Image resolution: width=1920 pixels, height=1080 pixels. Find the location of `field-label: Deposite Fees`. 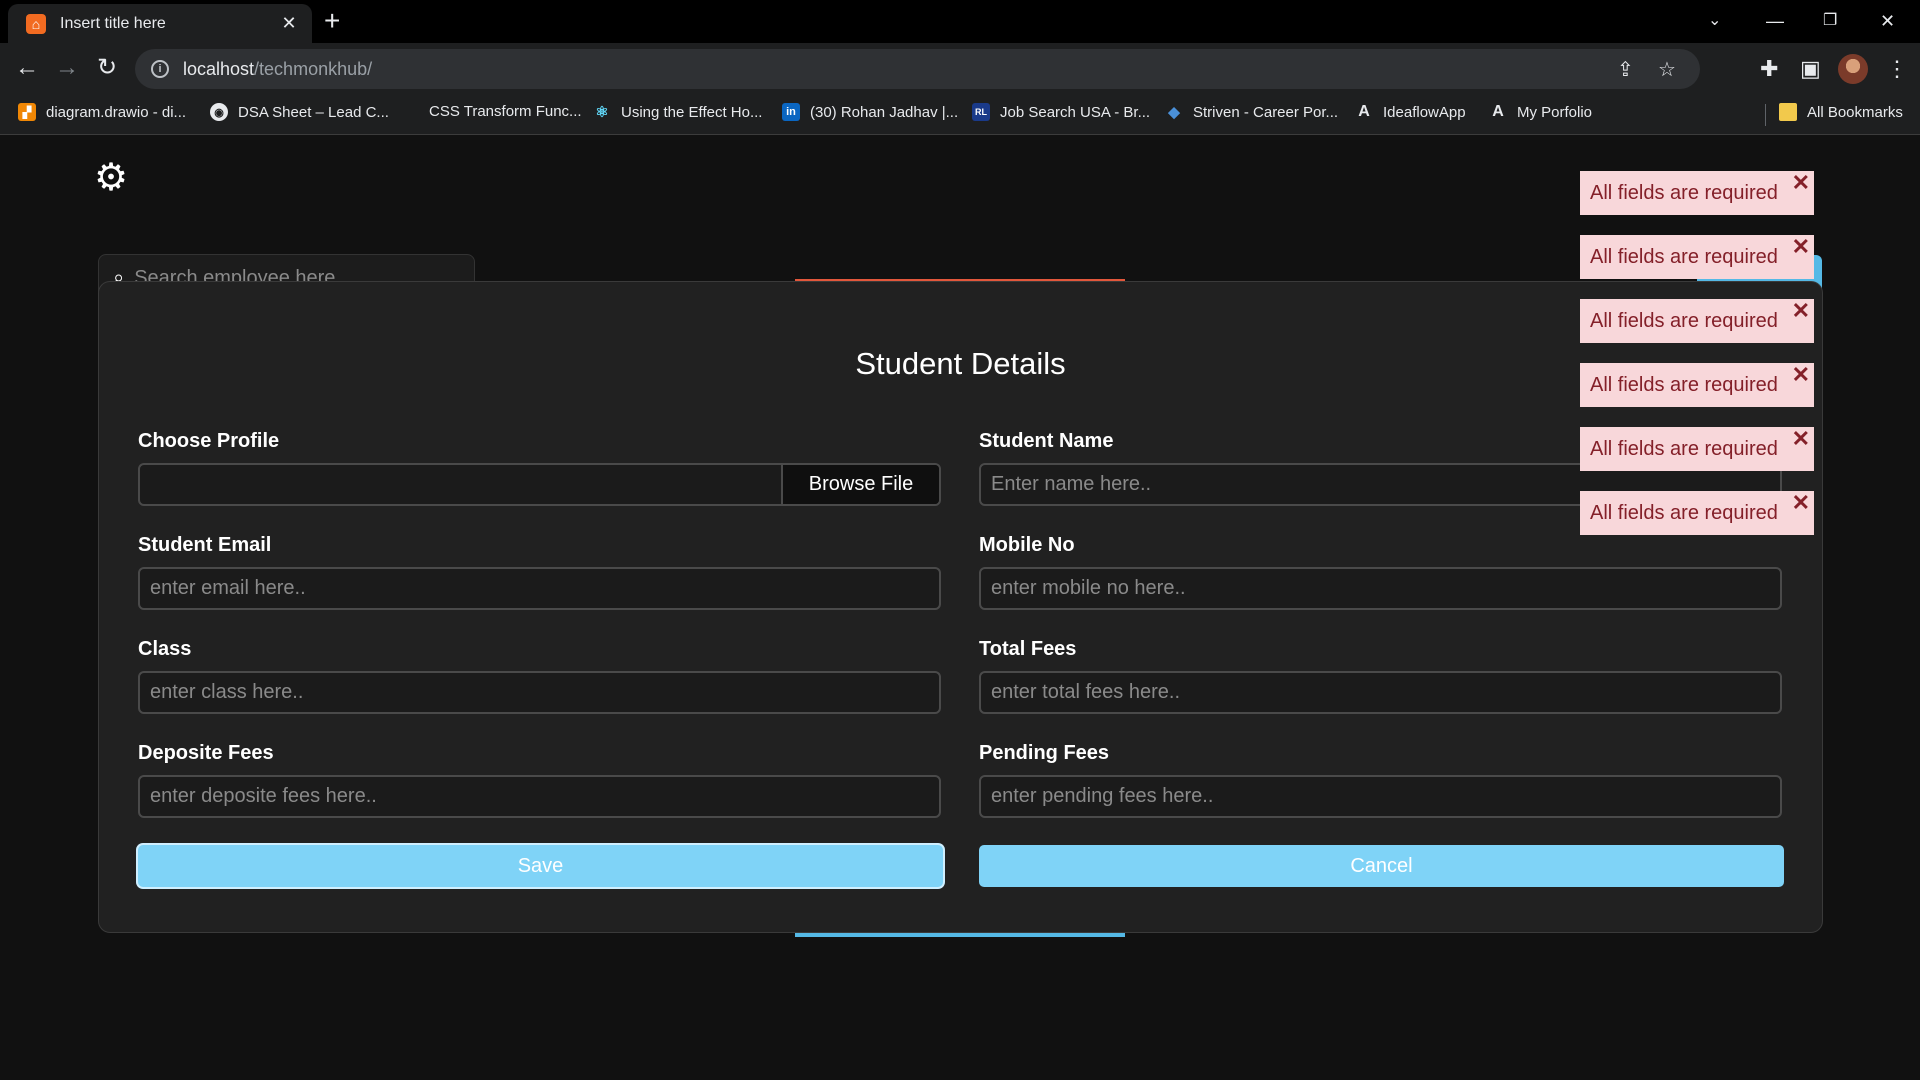

field-label: Deposite Fees is located at coordinates (206, 753).